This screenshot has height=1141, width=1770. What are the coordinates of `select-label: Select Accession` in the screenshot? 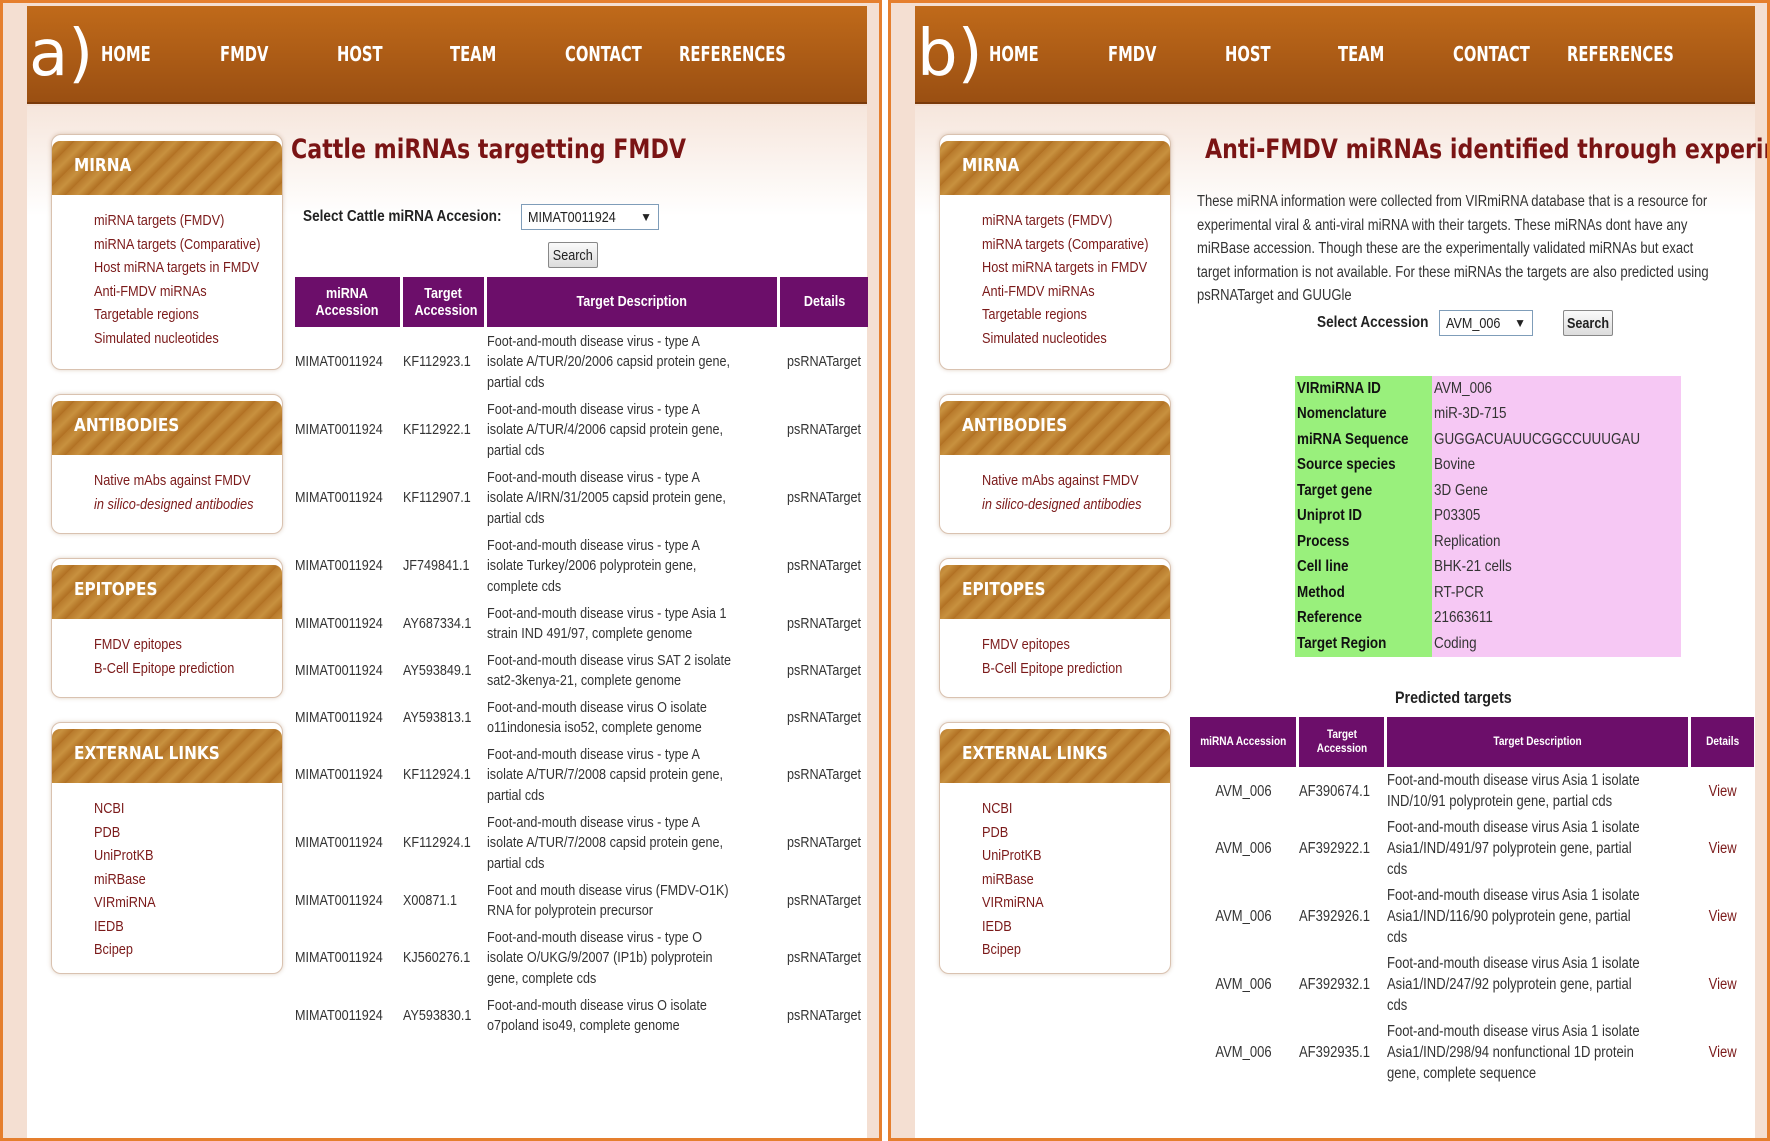 It's located at (1373, 322).